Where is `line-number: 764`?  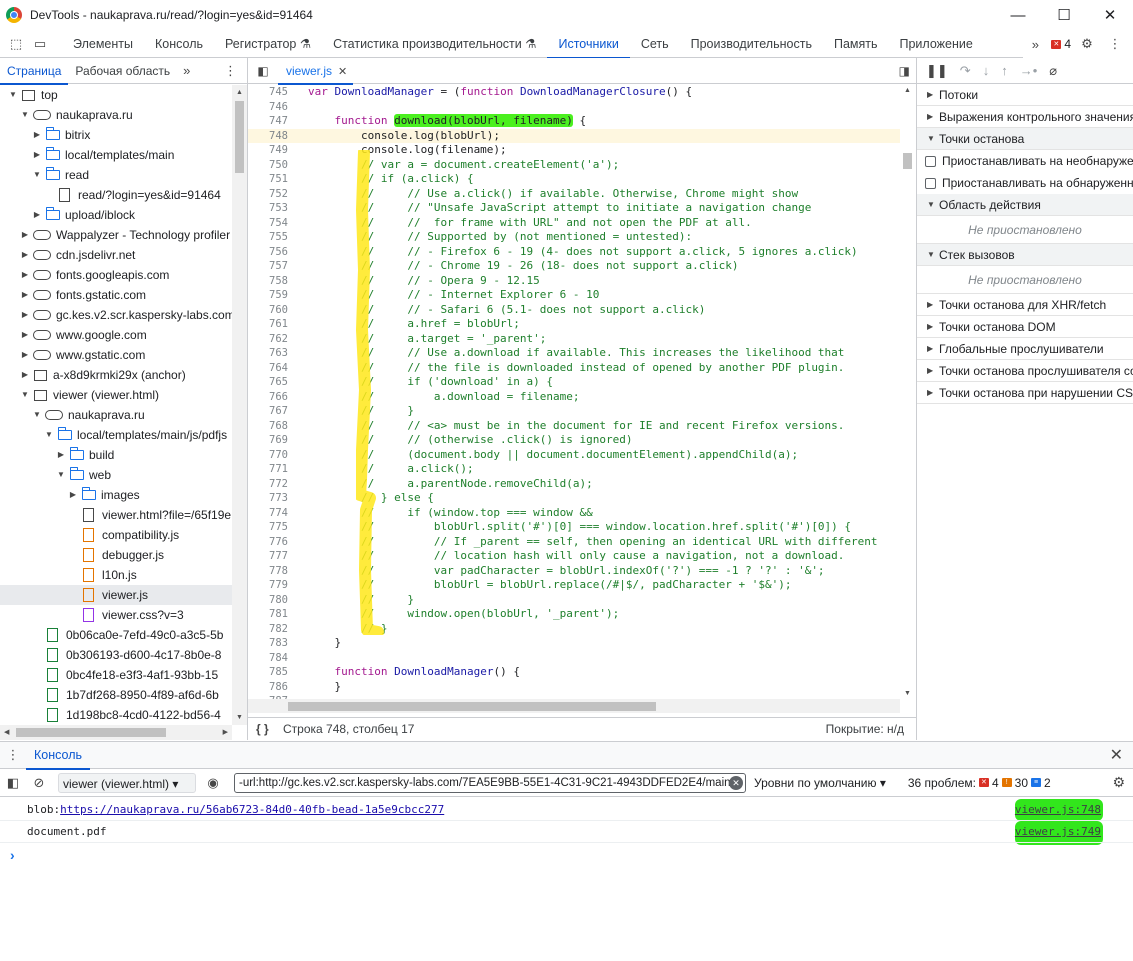 line-number: 764 is located at coordinates (268, 368).